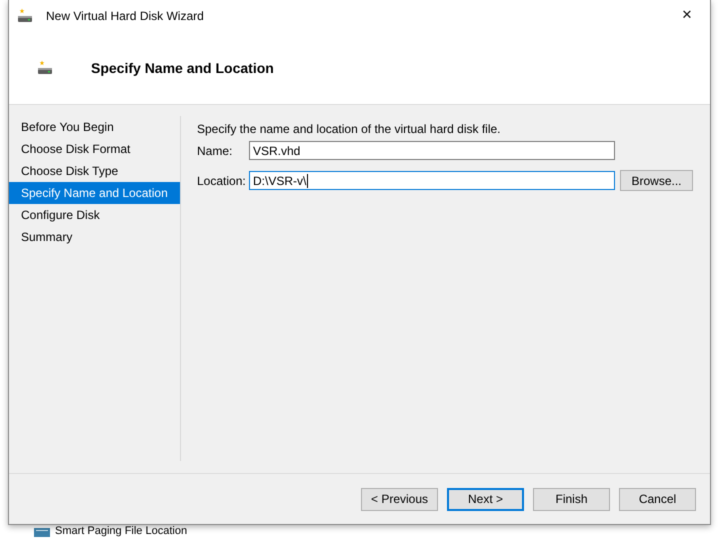  What do you see at coordinates (94, 127) in the screenshot?
I see `wizard-step: Before You Begin` at bounding box center [94, 127].